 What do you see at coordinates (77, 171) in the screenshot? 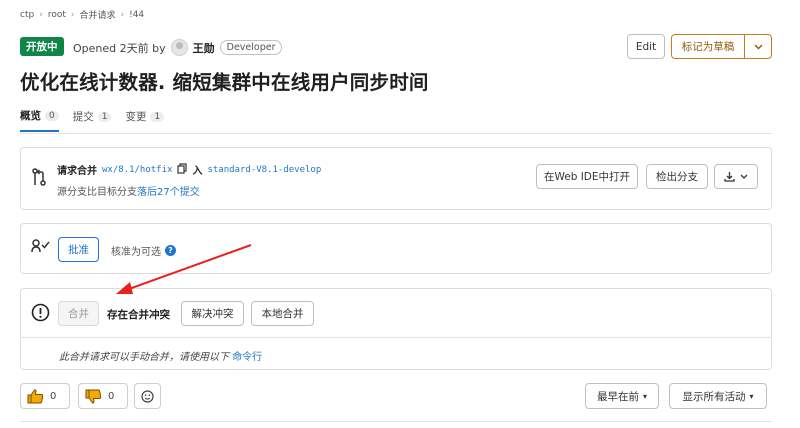
I see `merge-label: 请求合并` at bounding box center [77, 171].